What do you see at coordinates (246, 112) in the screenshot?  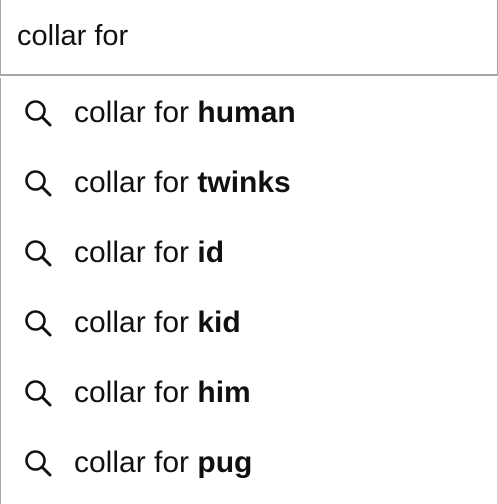 I see `suggestion-completion: human` at bounding box center [246, 112].